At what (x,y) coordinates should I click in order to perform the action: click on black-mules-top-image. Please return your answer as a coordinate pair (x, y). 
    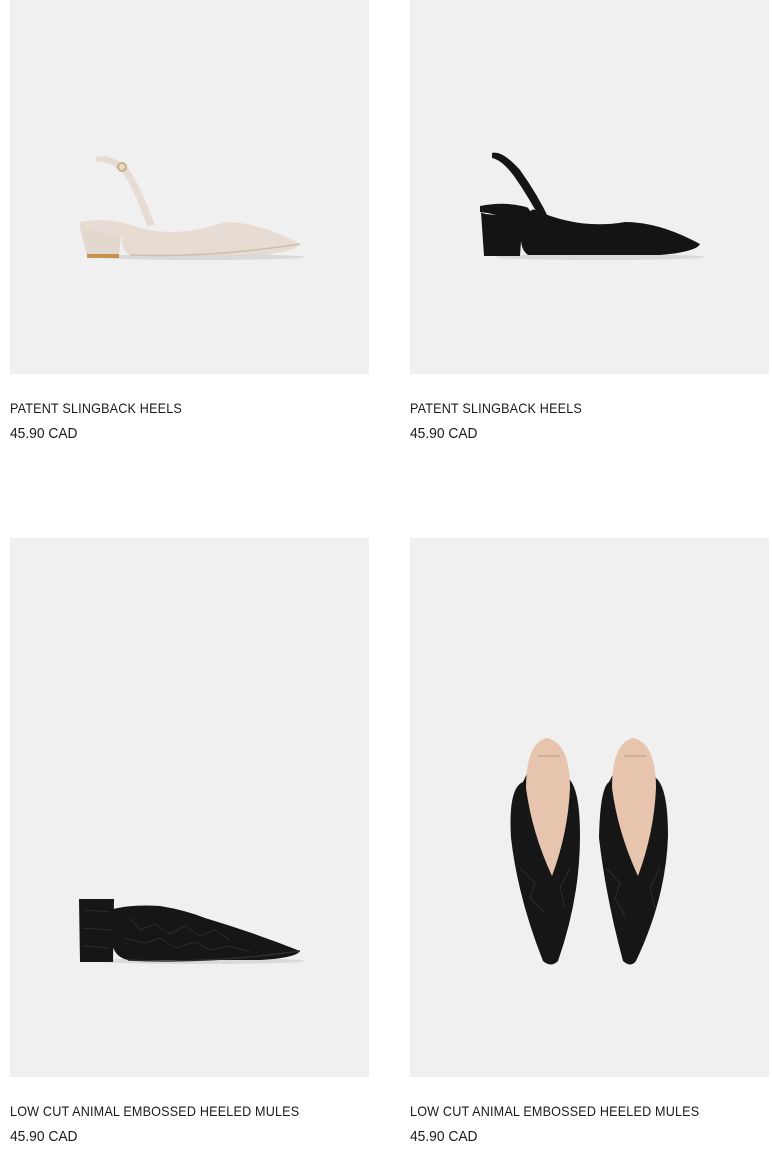
    Looking at the image, I should click on (589, 851).